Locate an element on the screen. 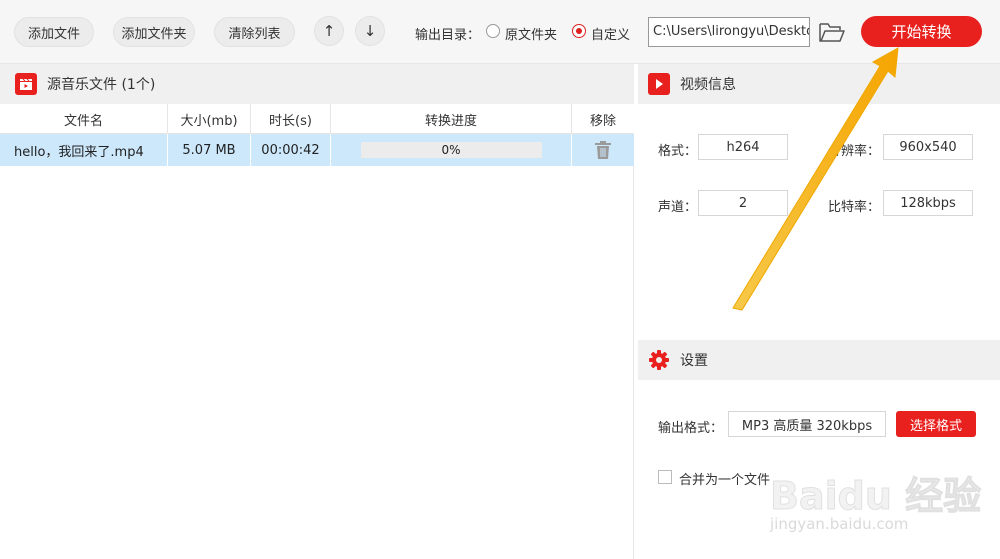 The width and height of the screenshot is (1000, 559). table-row: hello，我回来了.mp4 5.07 MB 00:00:42 0% is located at coordinates (317, 150).